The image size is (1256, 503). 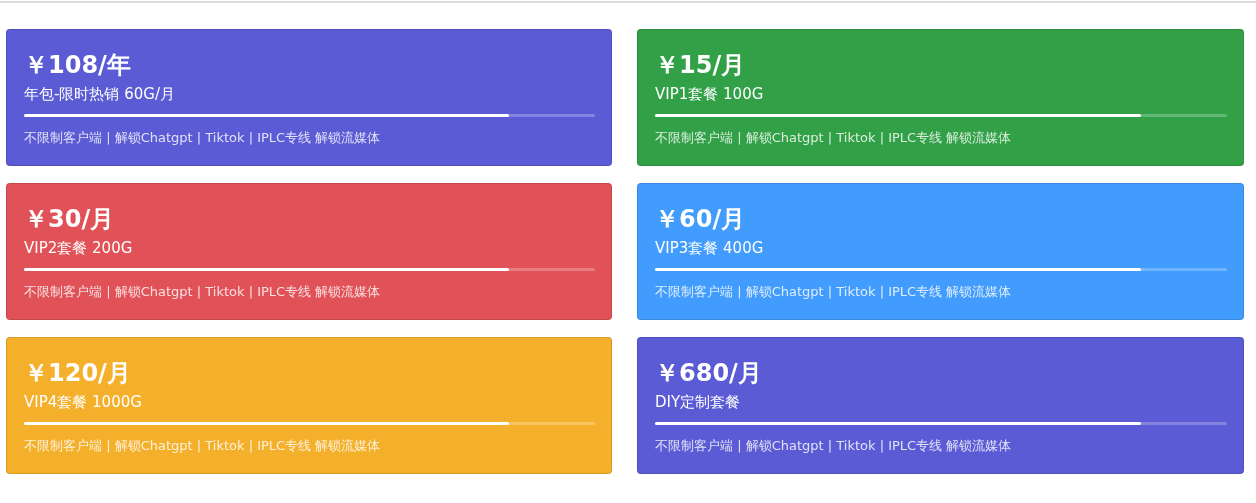 What do you see at coordinates (69, 219) in the screenshot?
I see `plan-price: ￥30/月` at bounding box center [69, 219].